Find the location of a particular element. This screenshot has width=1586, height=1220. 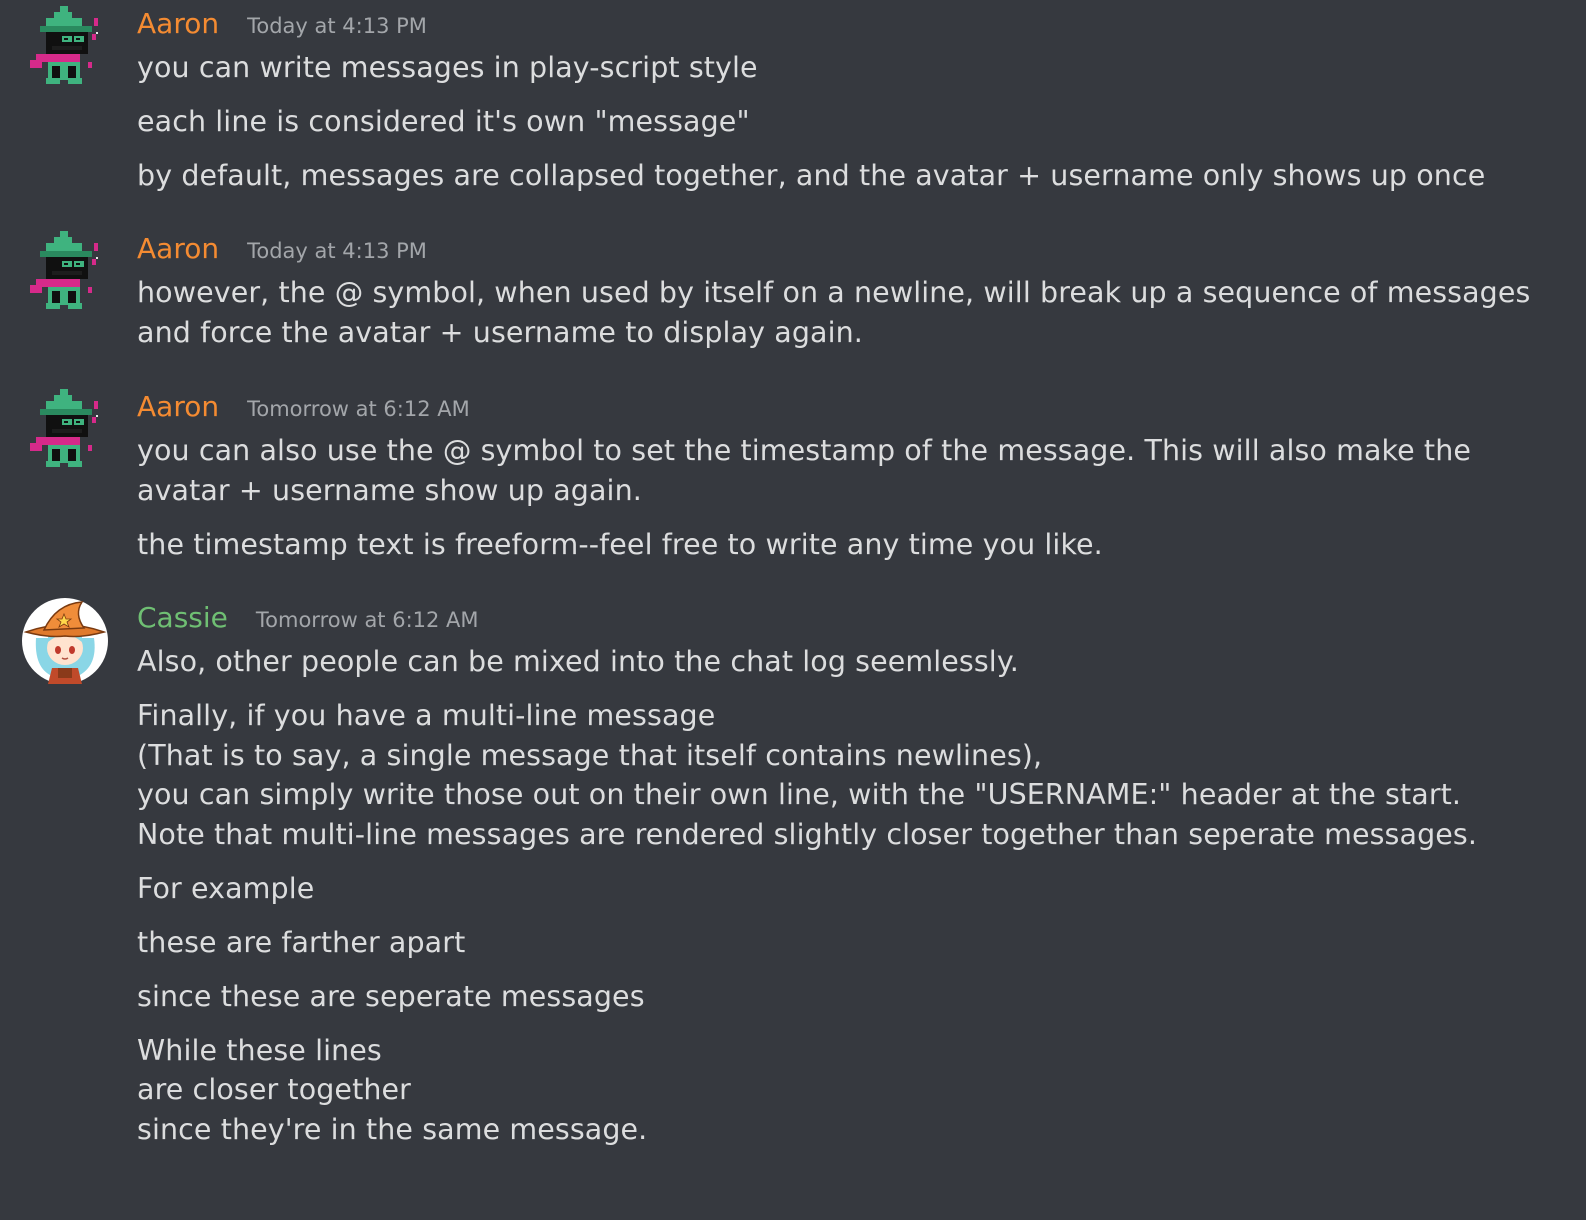

message-header: Aaron Tomorrow at 6:12 AM is located at coordinates (852, 407).